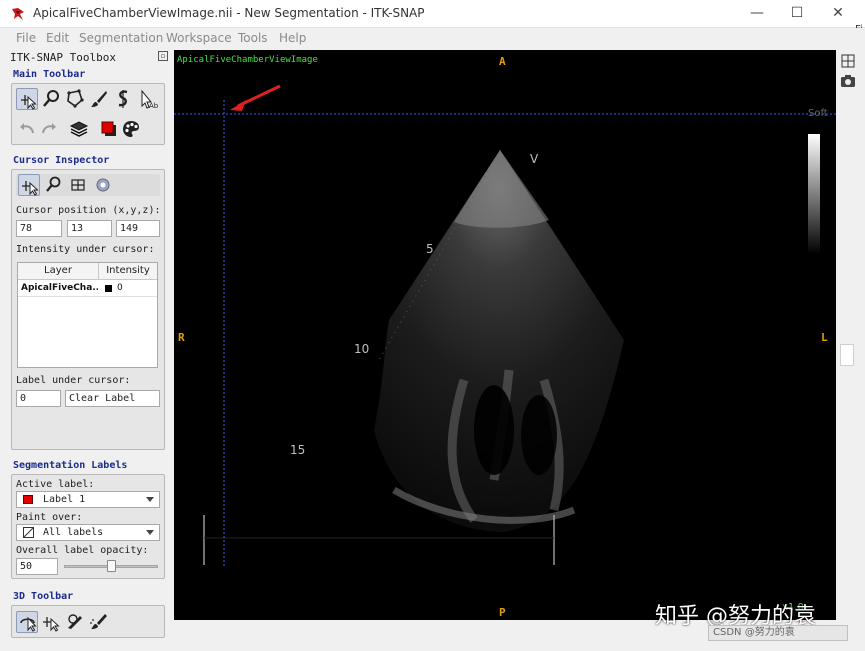 The width and height of the screenshot is (865, 651). I want to click on crosshair-3d-tool-button, so click(51, 622).